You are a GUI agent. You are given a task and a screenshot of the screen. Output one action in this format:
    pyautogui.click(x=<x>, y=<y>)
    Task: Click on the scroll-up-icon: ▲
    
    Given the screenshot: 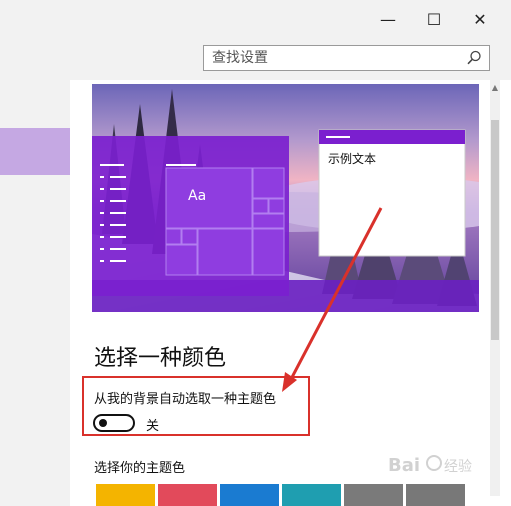 What is the action you would take?
    pyautogui.click(x=495, y=88)
    